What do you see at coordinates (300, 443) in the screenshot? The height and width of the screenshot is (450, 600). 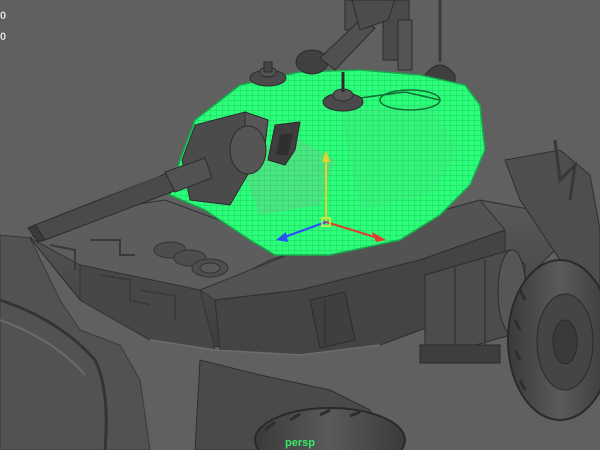 I see `camera-name-label: persp` at bounding box center [300, 443].